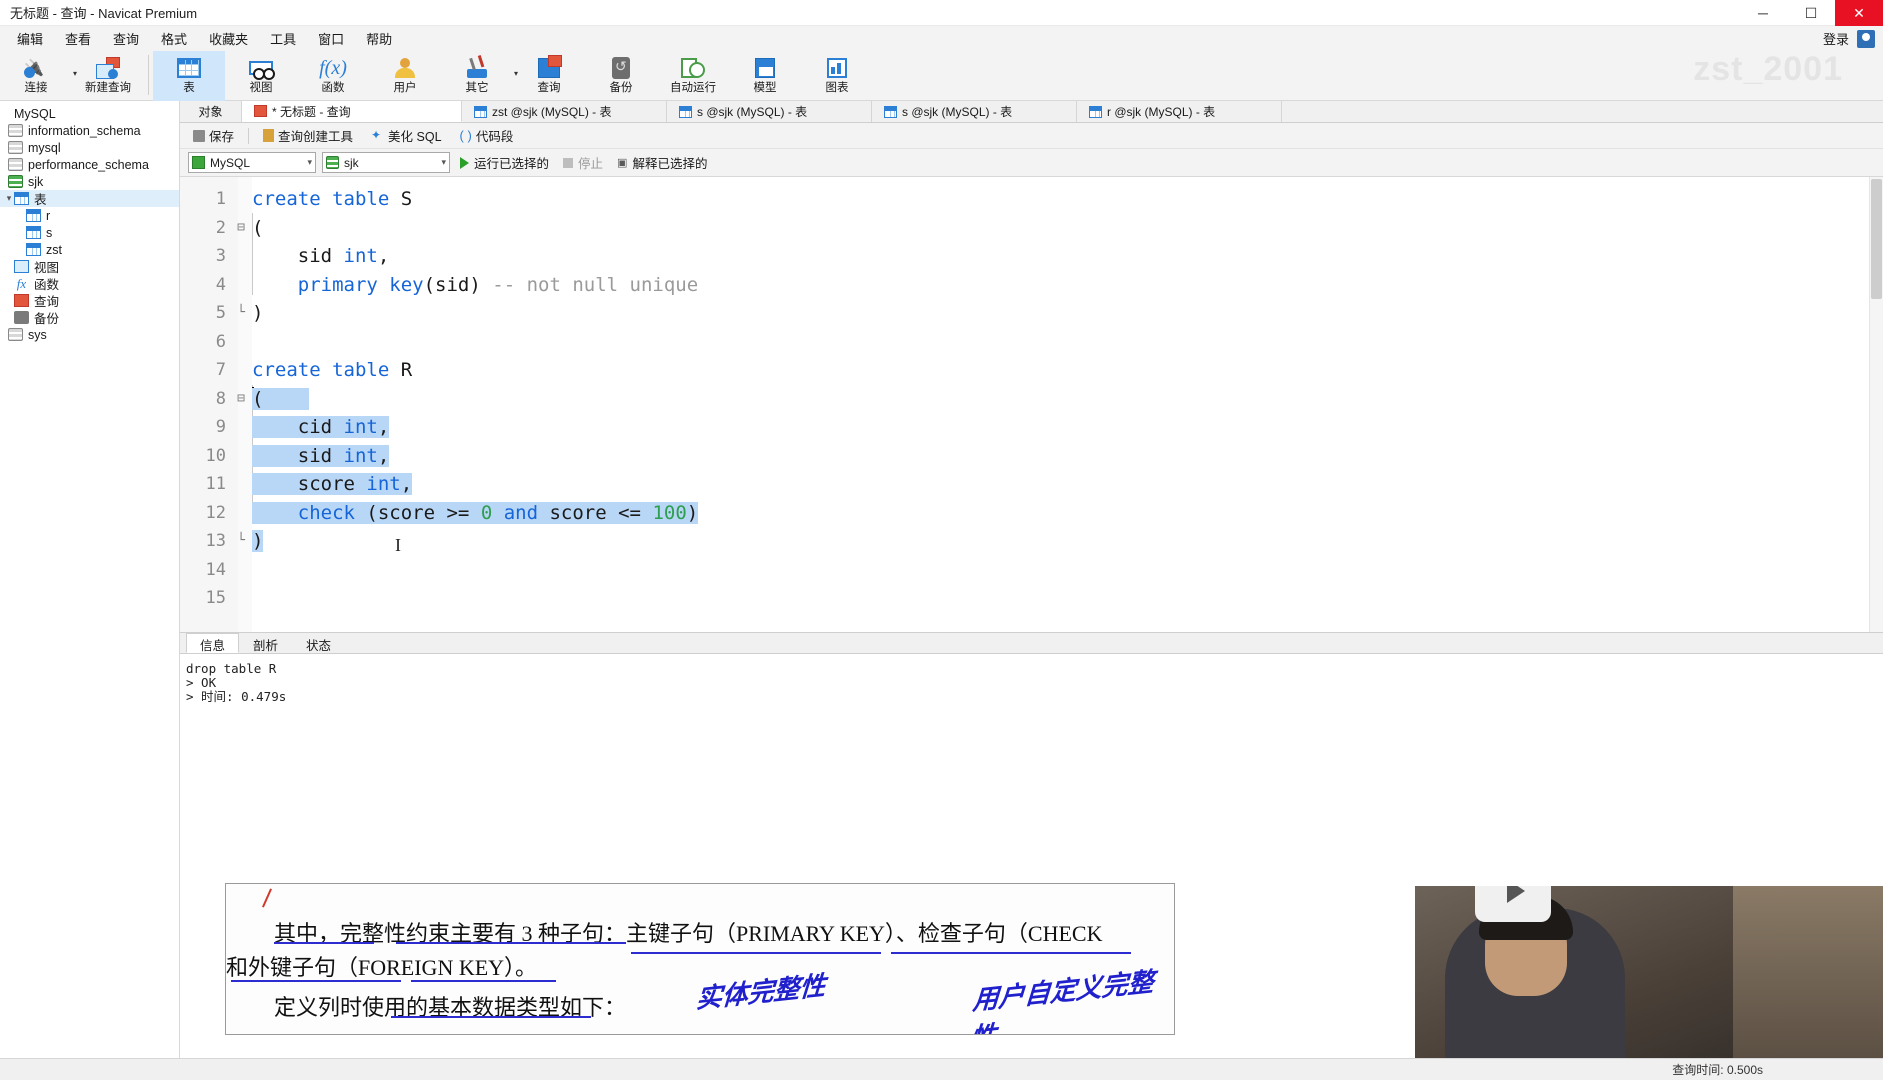 This screenshot has height=1080, width=1883. Describe the element at coordinates (1031, 256) in the screenshot. I see `code-line: 3 sid int,` at that location.